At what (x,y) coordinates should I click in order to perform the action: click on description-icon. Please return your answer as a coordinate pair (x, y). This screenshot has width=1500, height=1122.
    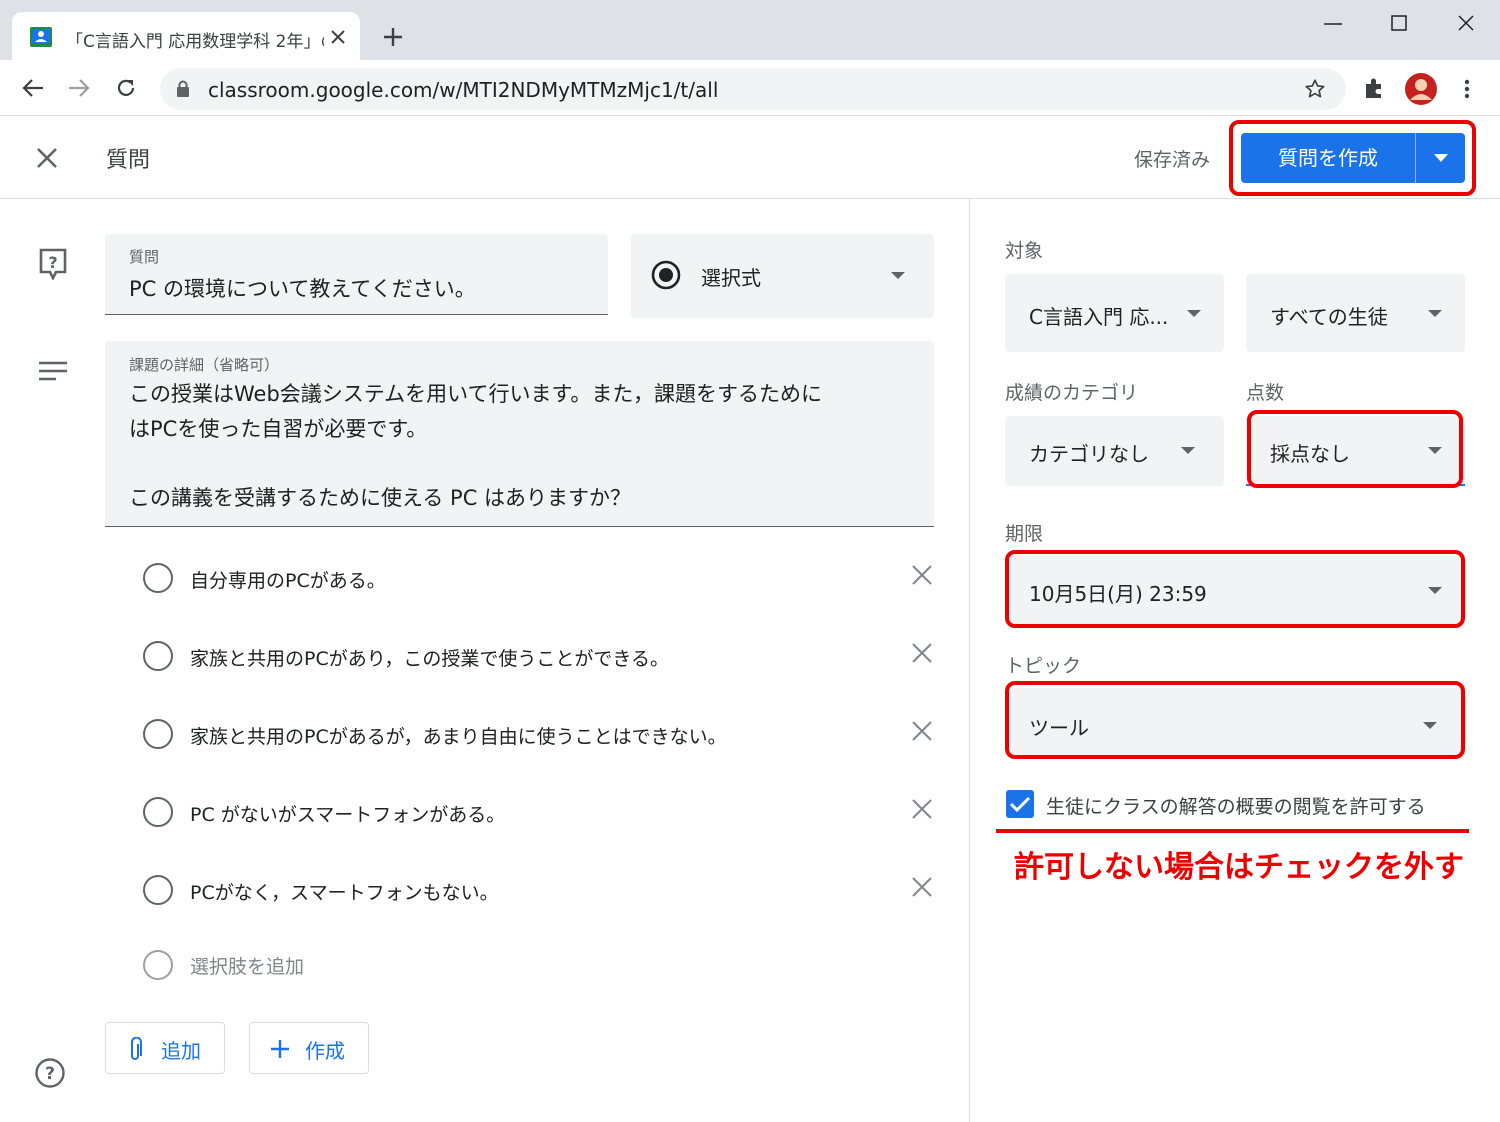
    Looking at the image, I should click on (53, 371).